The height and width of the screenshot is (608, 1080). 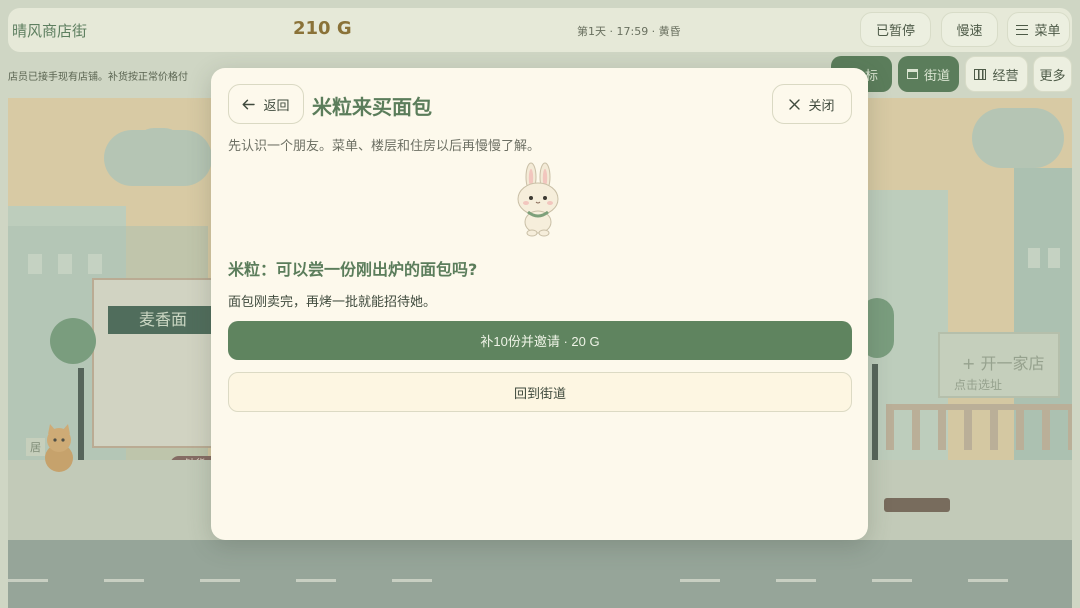 I want to click on menu-button: 菜单, so click(x=1038, y=29).